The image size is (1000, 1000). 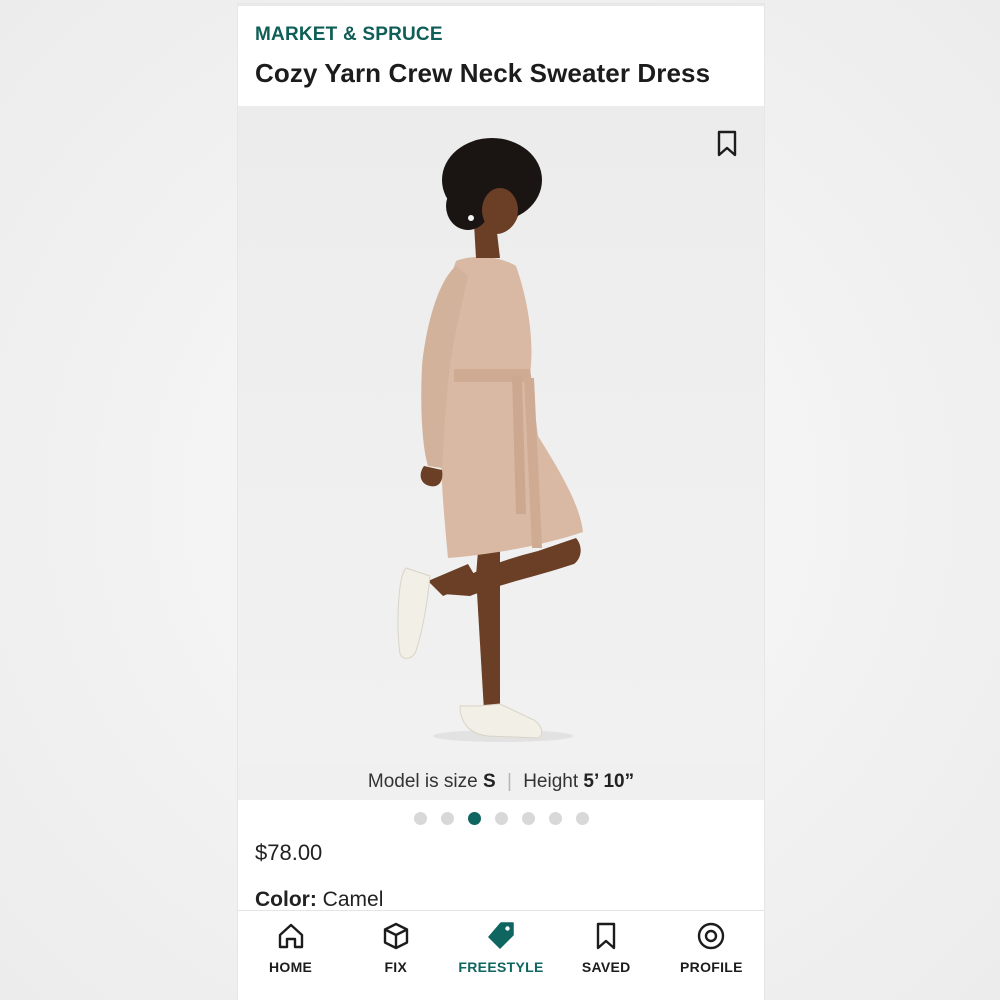 I want to click on tag-icon, so click(x=501, y=935).